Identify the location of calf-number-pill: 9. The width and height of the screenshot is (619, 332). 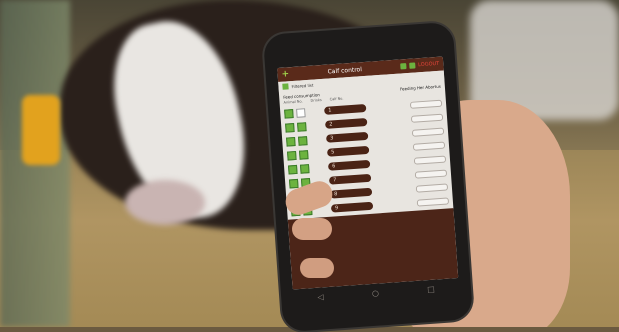
(352, 207).